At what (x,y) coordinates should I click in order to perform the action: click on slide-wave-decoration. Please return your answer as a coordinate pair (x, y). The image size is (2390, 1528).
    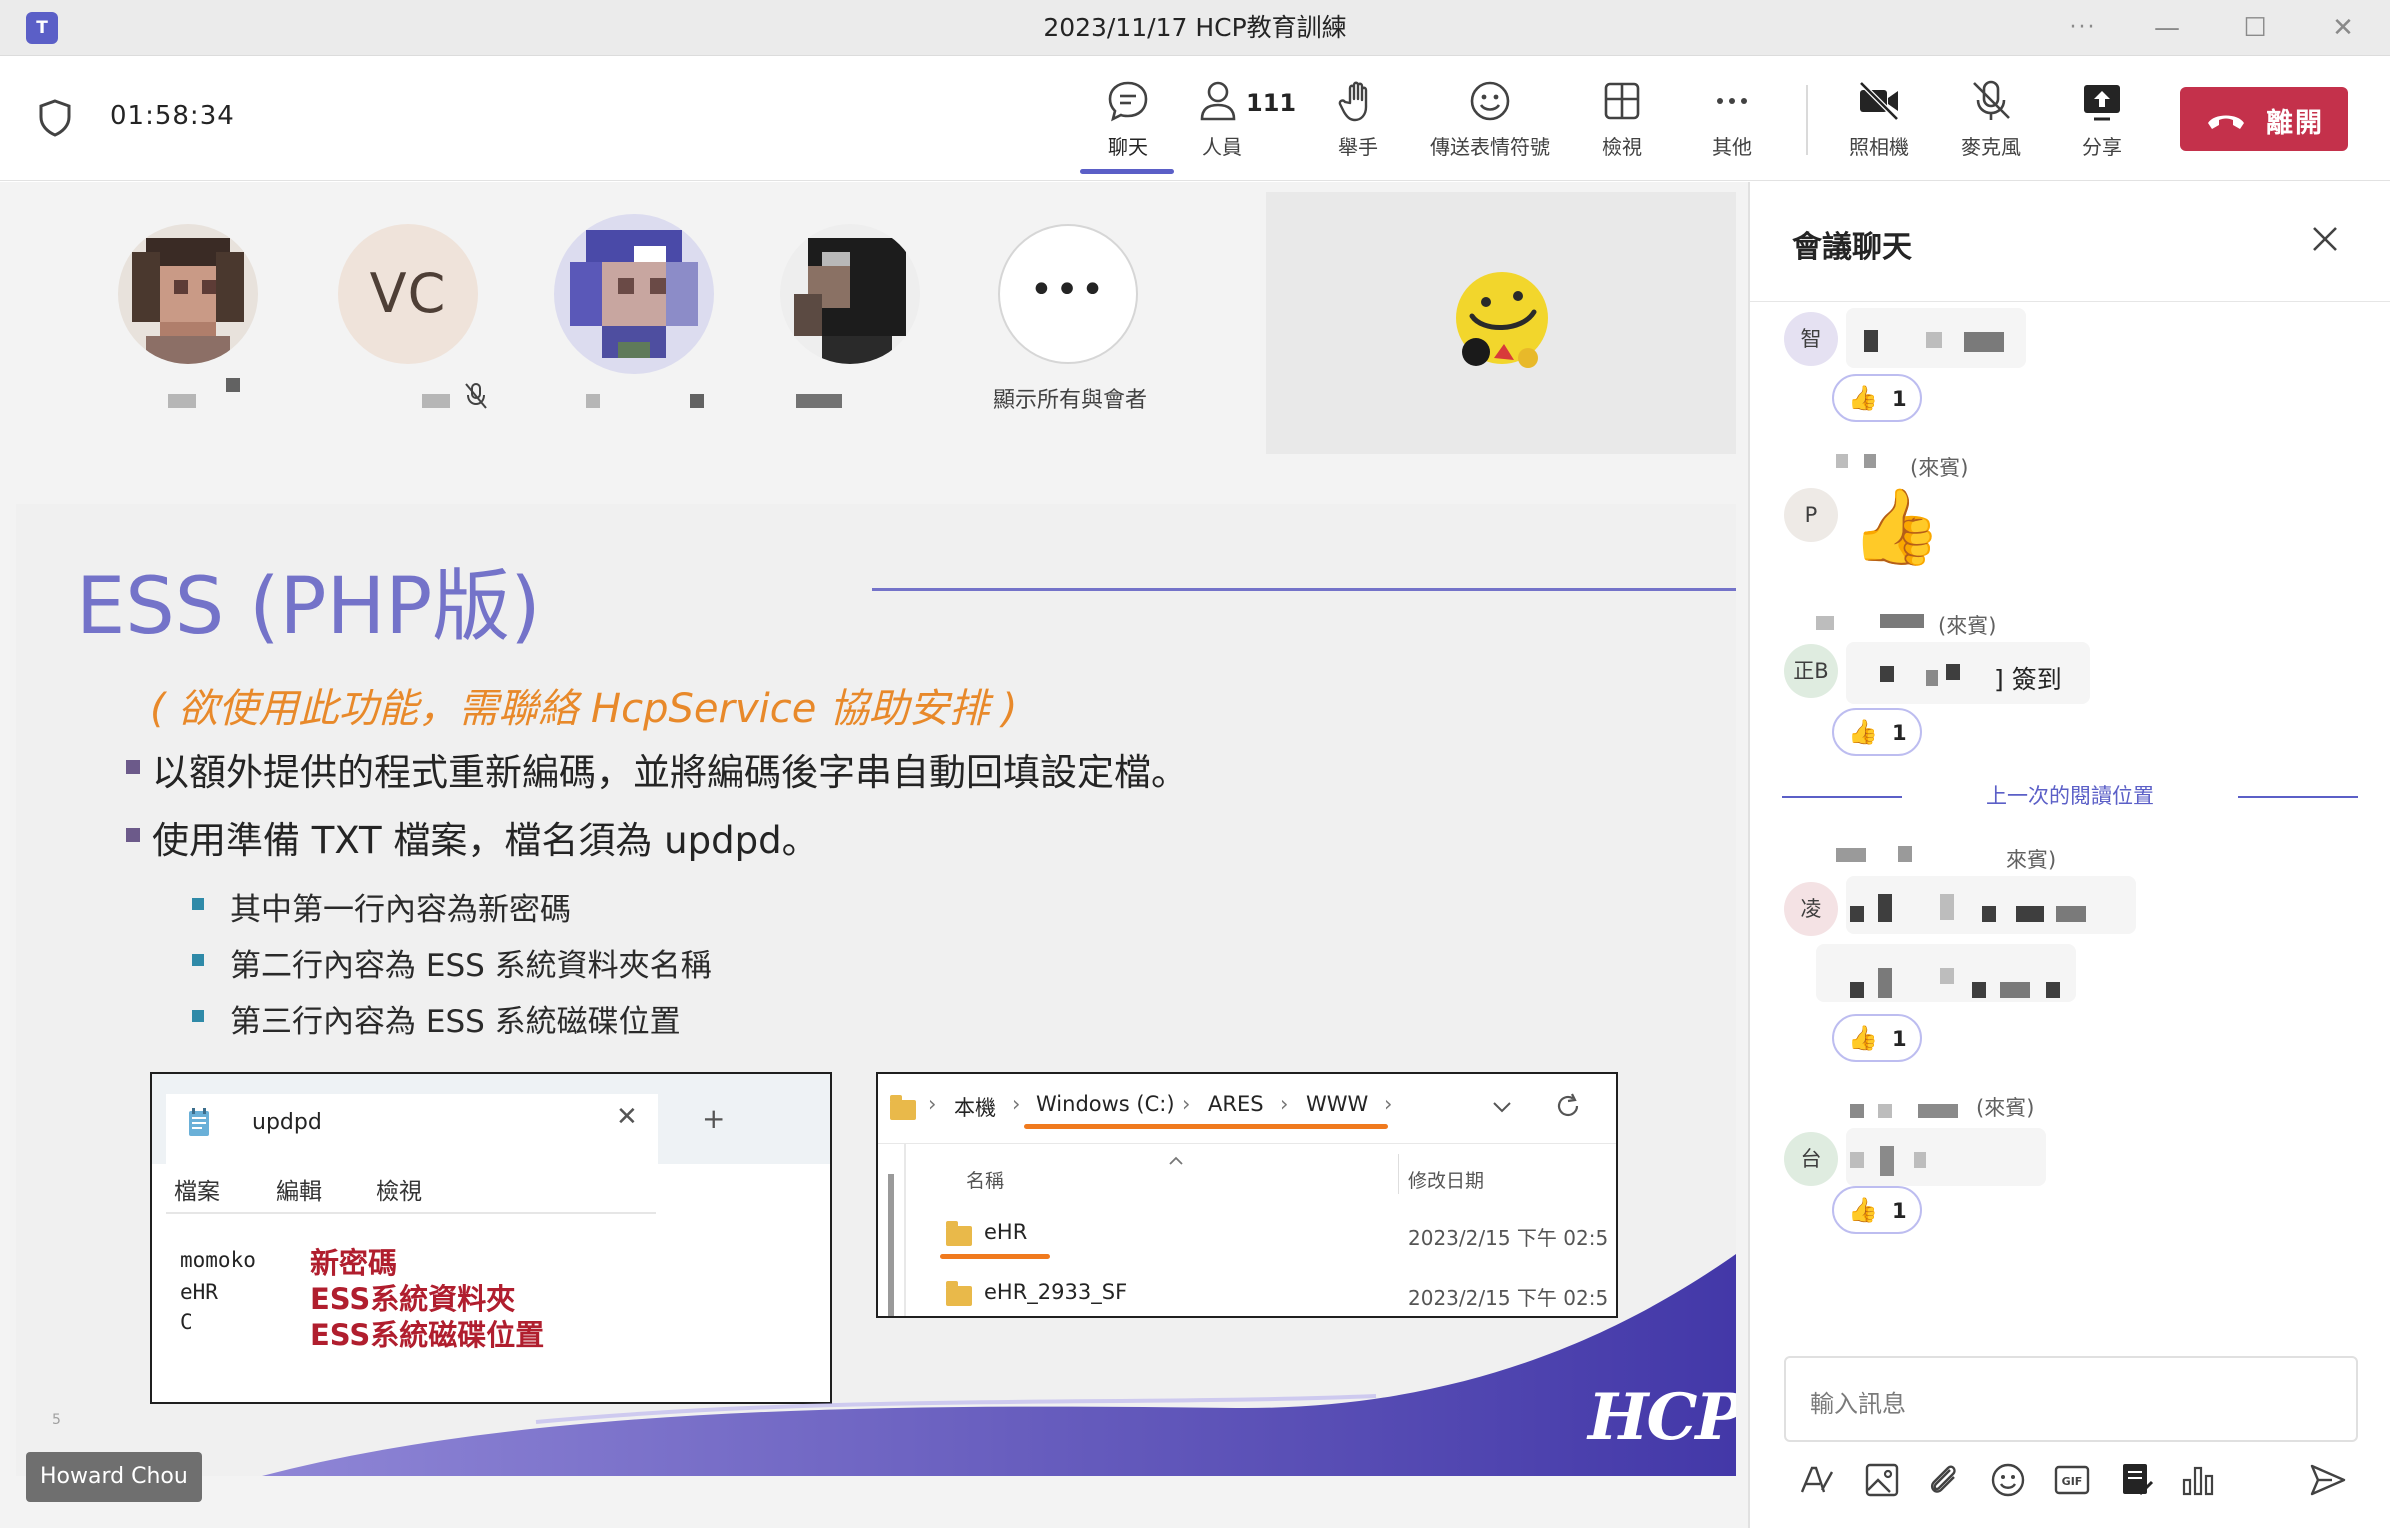
    Looking at the image, I should click on (999, 1365).